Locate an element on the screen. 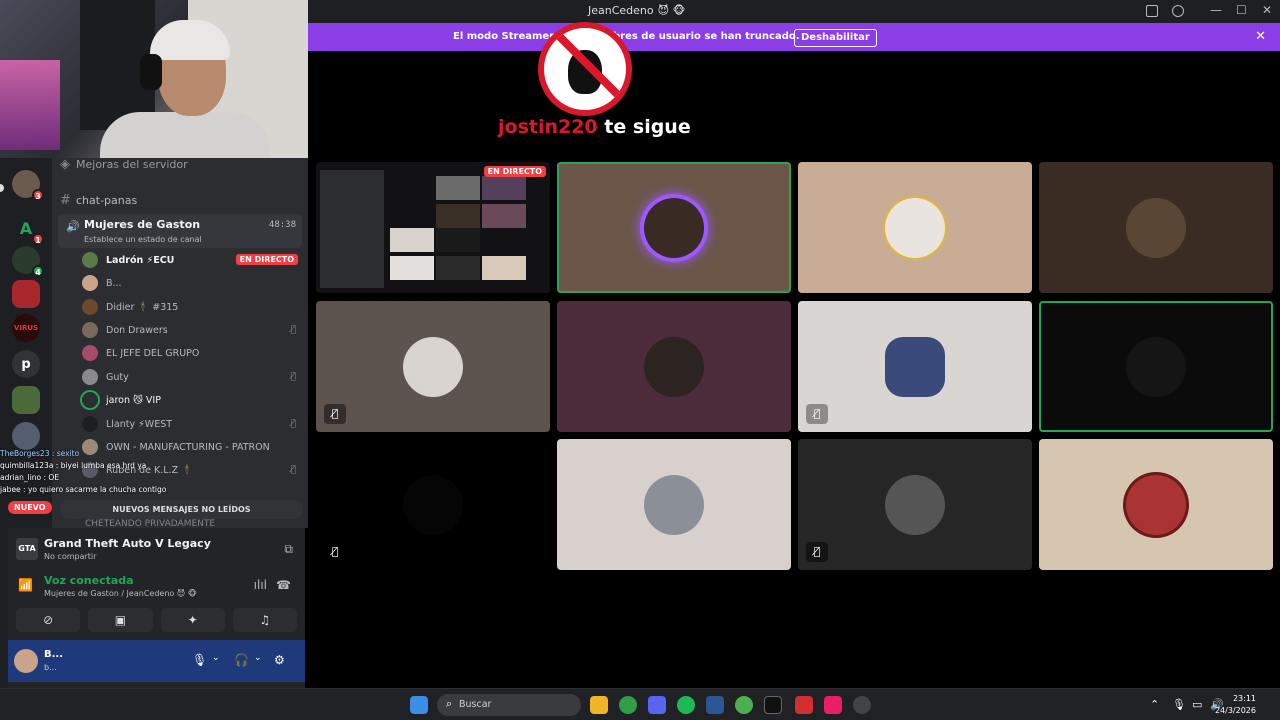 The height and width of the screenshot is (720, 1280). search-placeholder: Buscar is located at coordinates (475, 704).